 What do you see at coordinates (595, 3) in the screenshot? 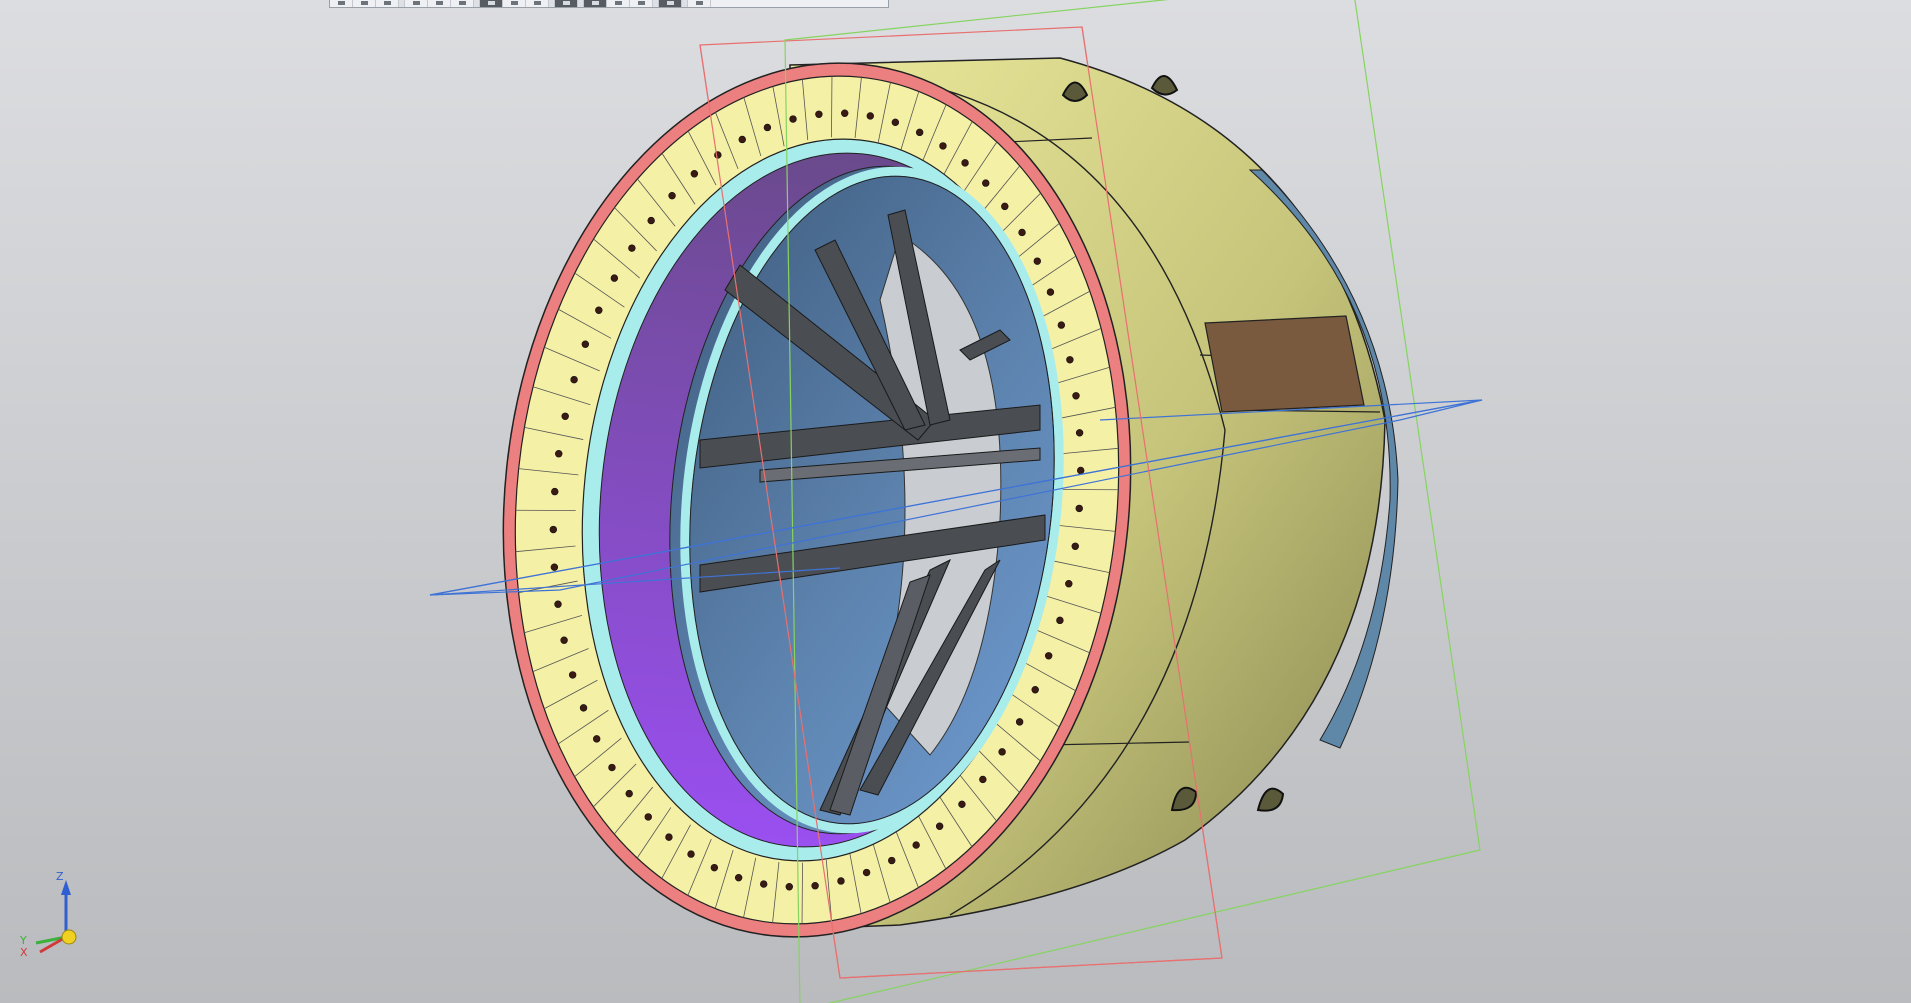
I see `section-icon` at bounding box center [595, 3].